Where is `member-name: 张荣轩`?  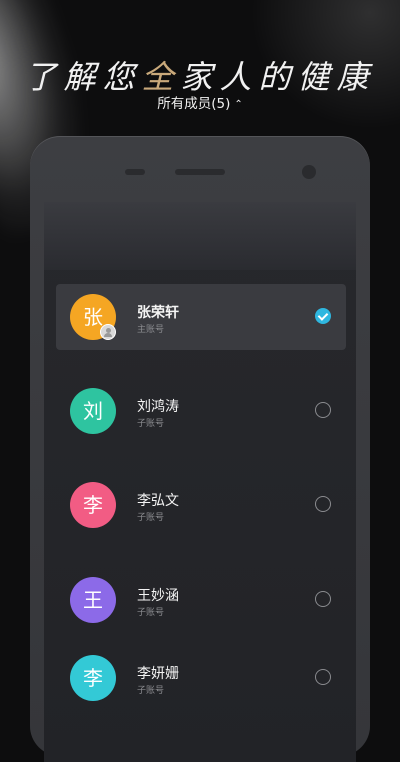
member-name: 张荣轩 is located at coordinates (158, 313).